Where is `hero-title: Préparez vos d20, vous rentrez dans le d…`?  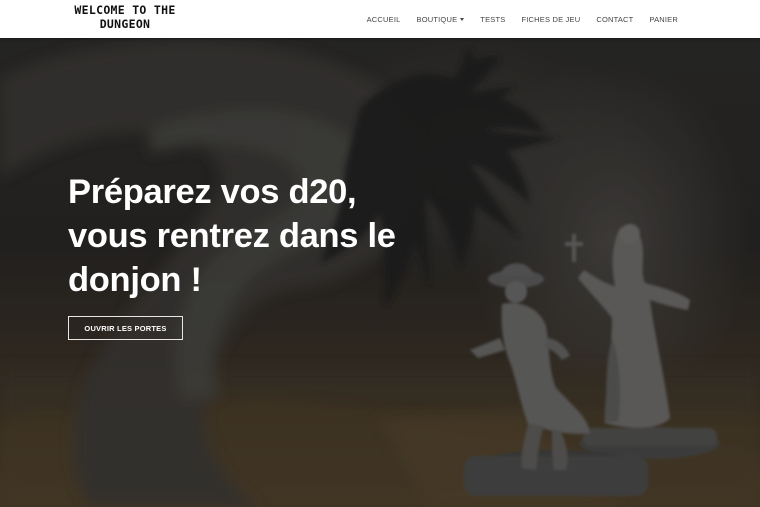 hero-title: Préparez vos d20, vous rentrez dans le d… is located at coordinates (258, 236).